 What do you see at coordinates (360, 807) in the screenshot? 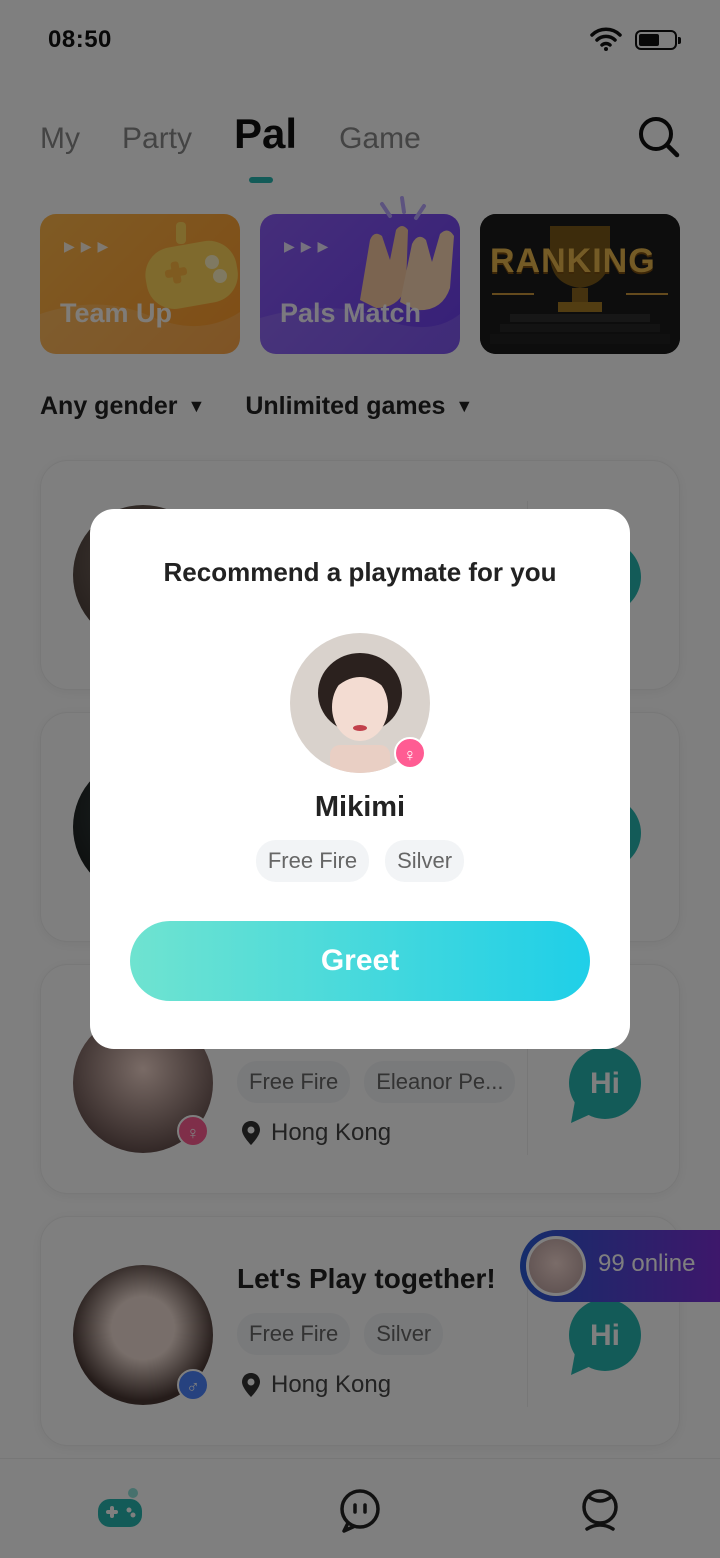
I see `playmate-name: Mikimi` at bounding box center [360, 807].